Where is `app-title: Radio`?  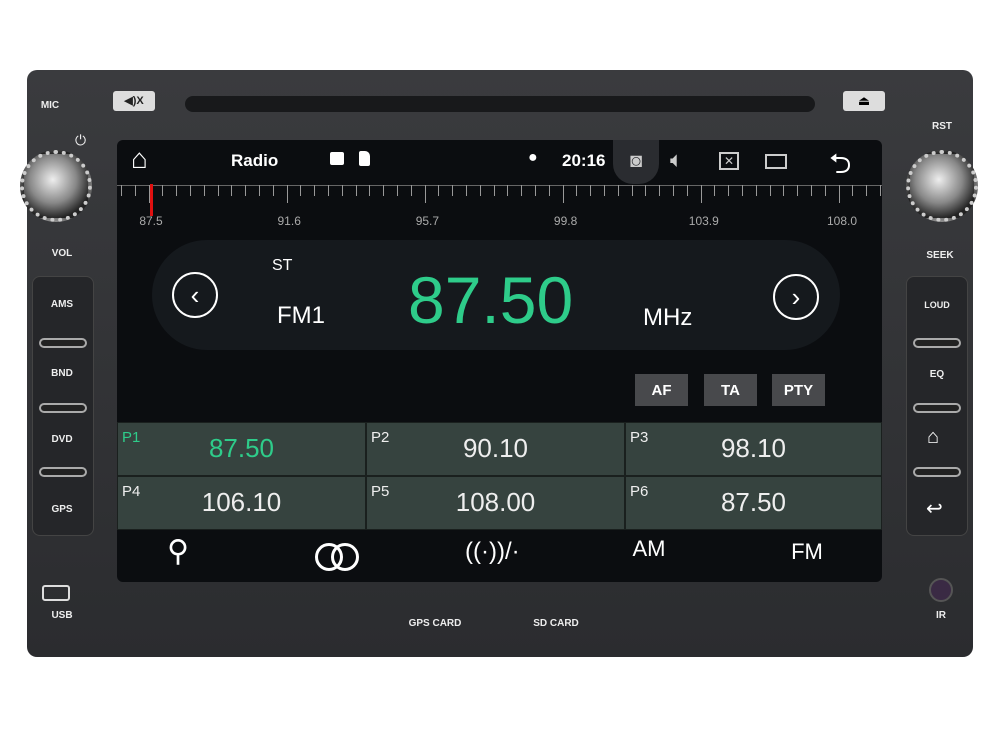
app-title: Radio is located at coordinates (255, 160).